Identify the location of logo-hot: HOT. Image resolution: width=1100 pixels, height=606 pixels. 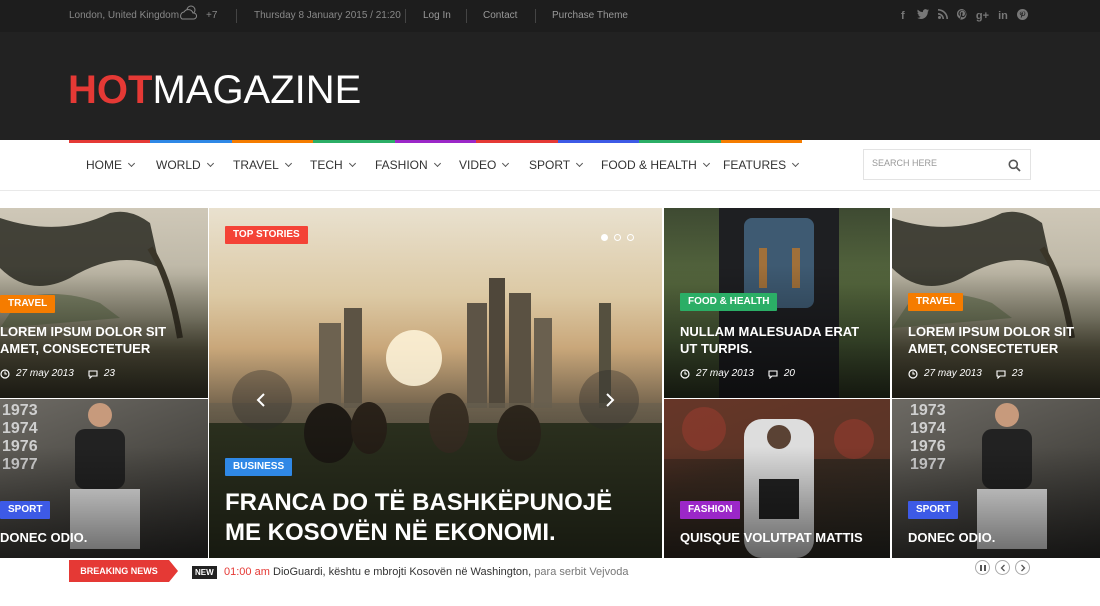
(110, 90).